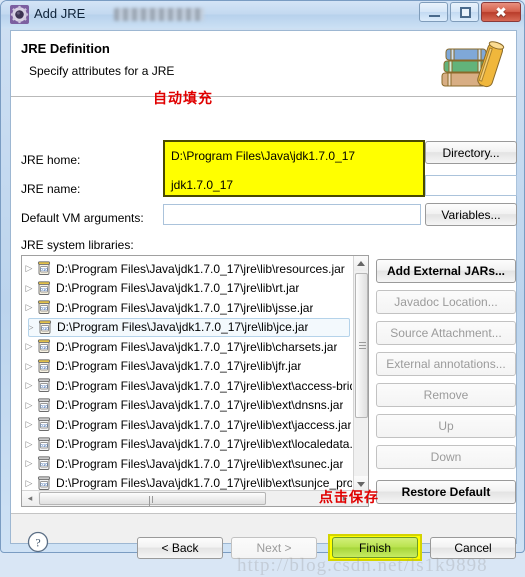 The height and width of the screenshot is (577, 525). What do you see at coordinates (434, 16) in the screenshot?
I see `minimize-icon` at bounding box center [434, 16].